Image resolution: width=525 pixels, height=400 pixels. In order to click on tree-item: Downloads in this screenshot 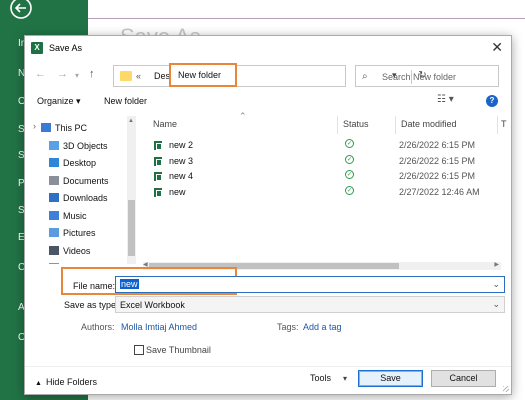, I will do `click(84, 198)`.